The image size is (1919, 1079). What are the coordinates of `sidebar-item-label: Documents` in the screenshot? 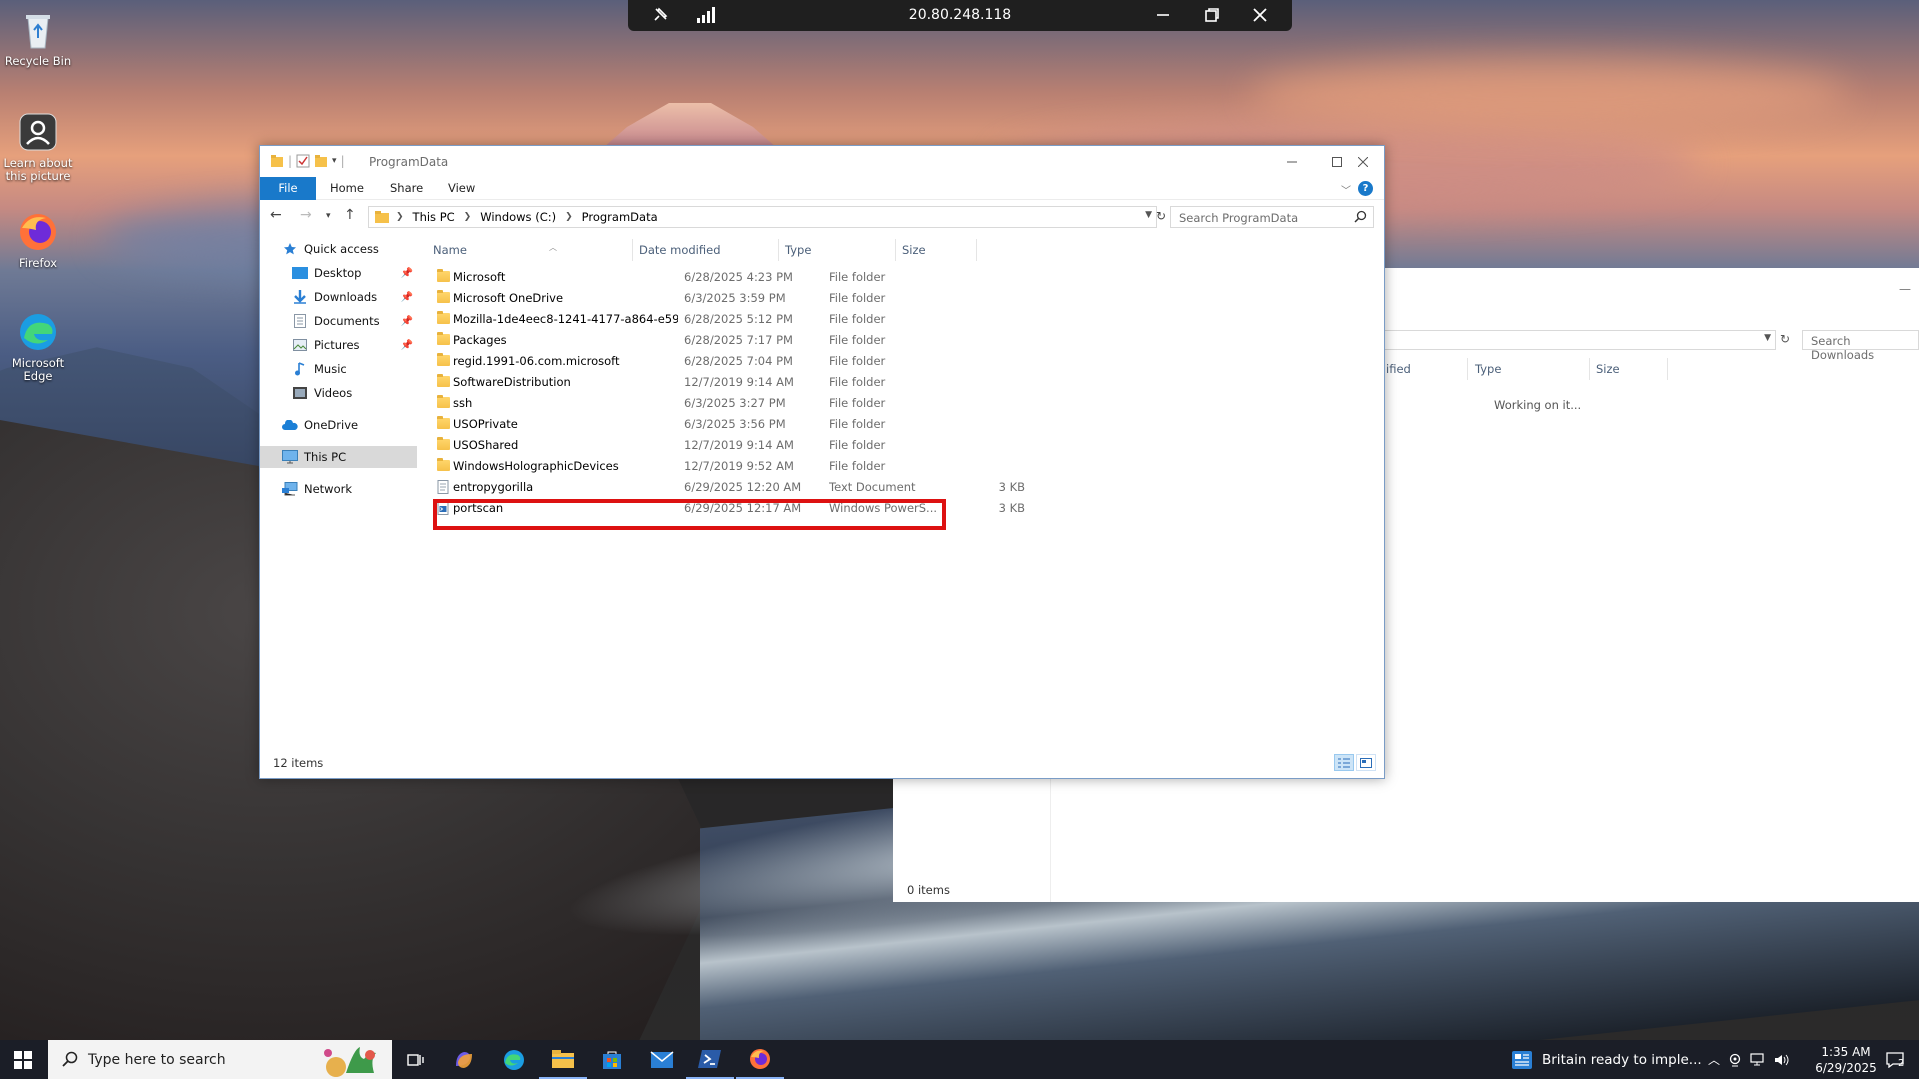 It's located at (347, 321).